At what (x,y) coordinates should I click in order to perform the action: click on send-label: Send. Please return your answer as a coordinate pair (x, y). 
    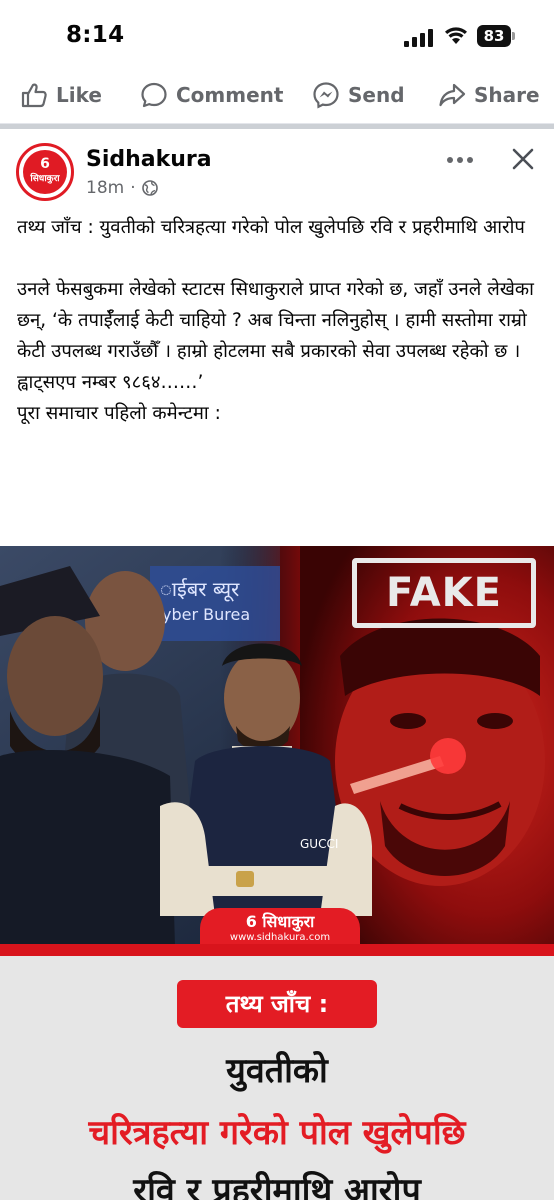
    Looking at the image, I should click on (376, 95).